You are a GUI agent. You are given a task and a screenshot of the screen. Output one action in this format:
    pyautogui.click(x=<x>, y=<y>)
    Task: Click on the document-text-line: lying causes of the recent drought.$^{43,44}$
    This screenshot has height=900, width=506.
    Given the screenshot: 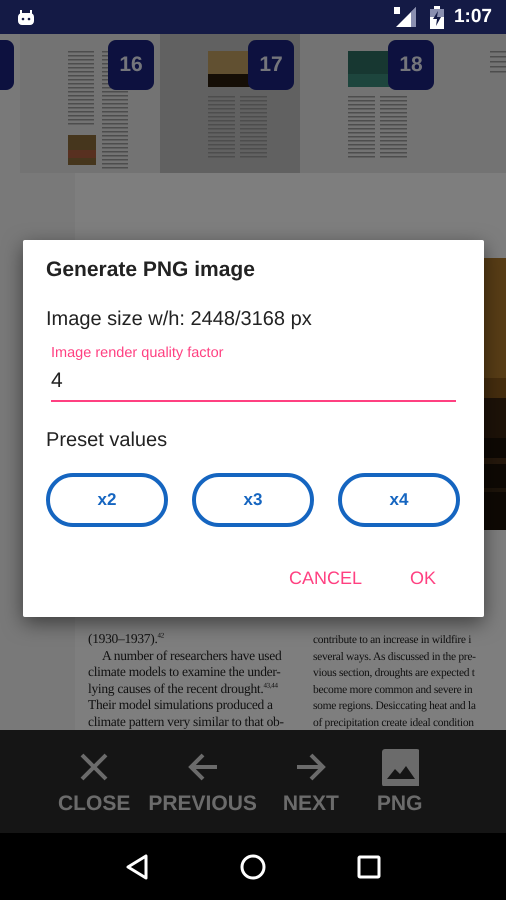 What is the action you would take?
    pyautogui.click(x=183, y=688)
    